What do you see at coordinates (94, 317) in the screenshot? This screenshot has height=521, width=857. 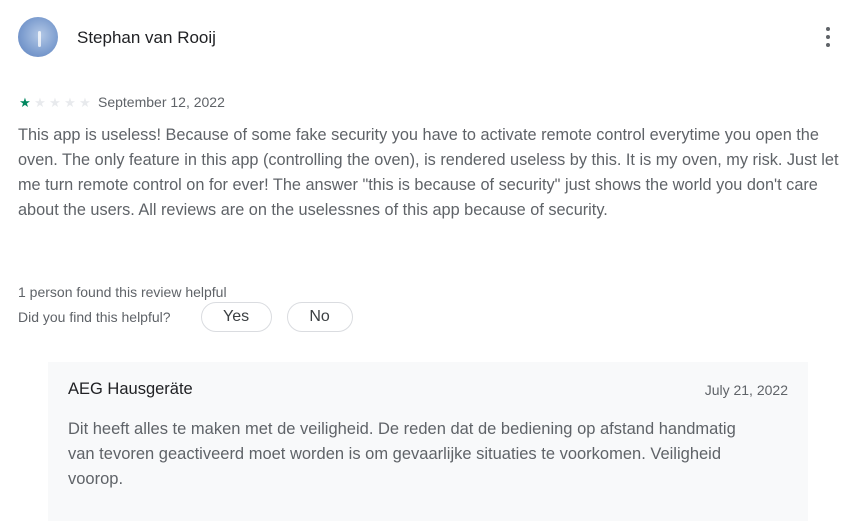 I see `helpful-question: Did you find this helpful?` at bounding box center [94, 317].